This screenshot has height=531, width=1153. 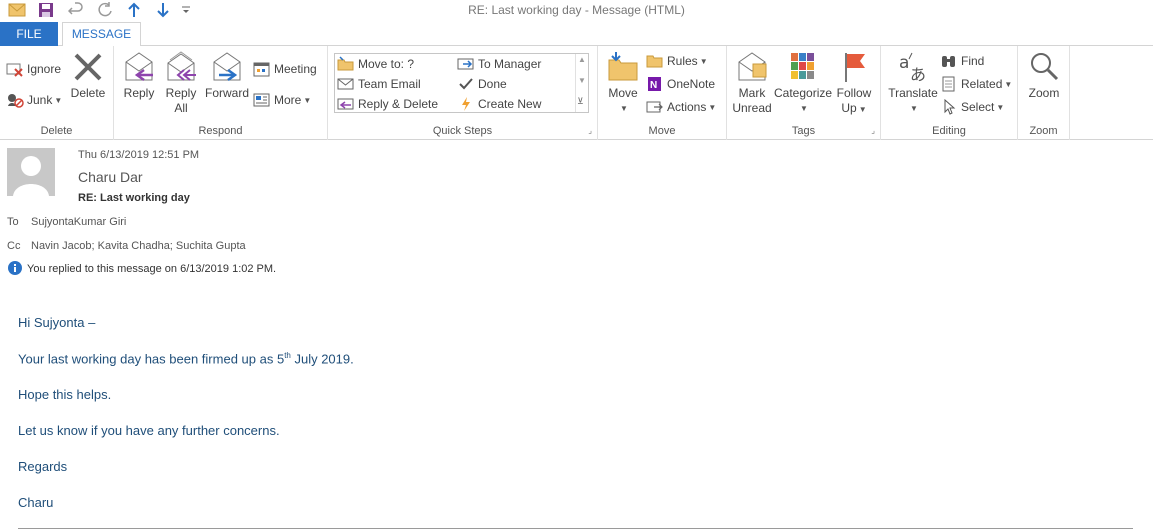 I want to click on reply-icon, so click(x=139, y=67).